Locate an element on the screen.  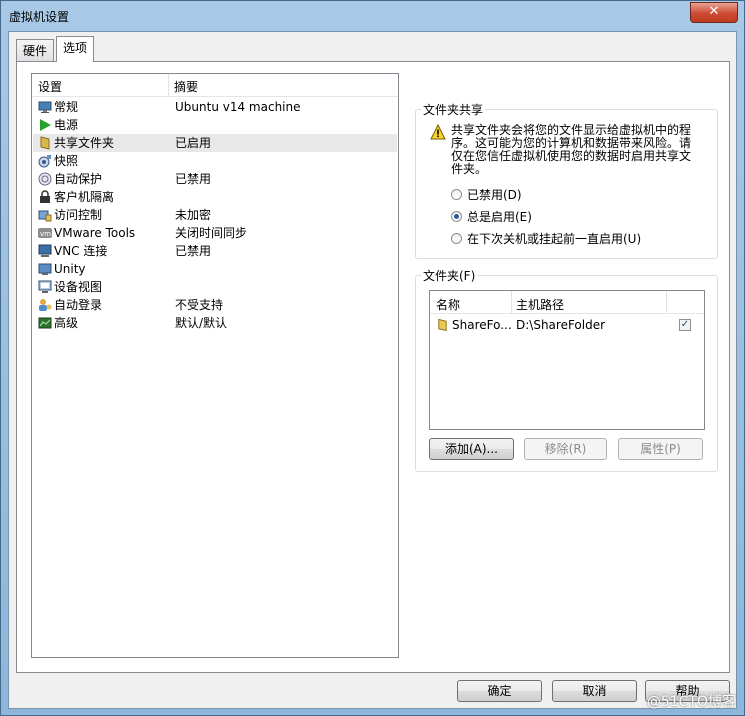
folders-list-header: 名称 主机路径 is located at coordinates (567, 302).